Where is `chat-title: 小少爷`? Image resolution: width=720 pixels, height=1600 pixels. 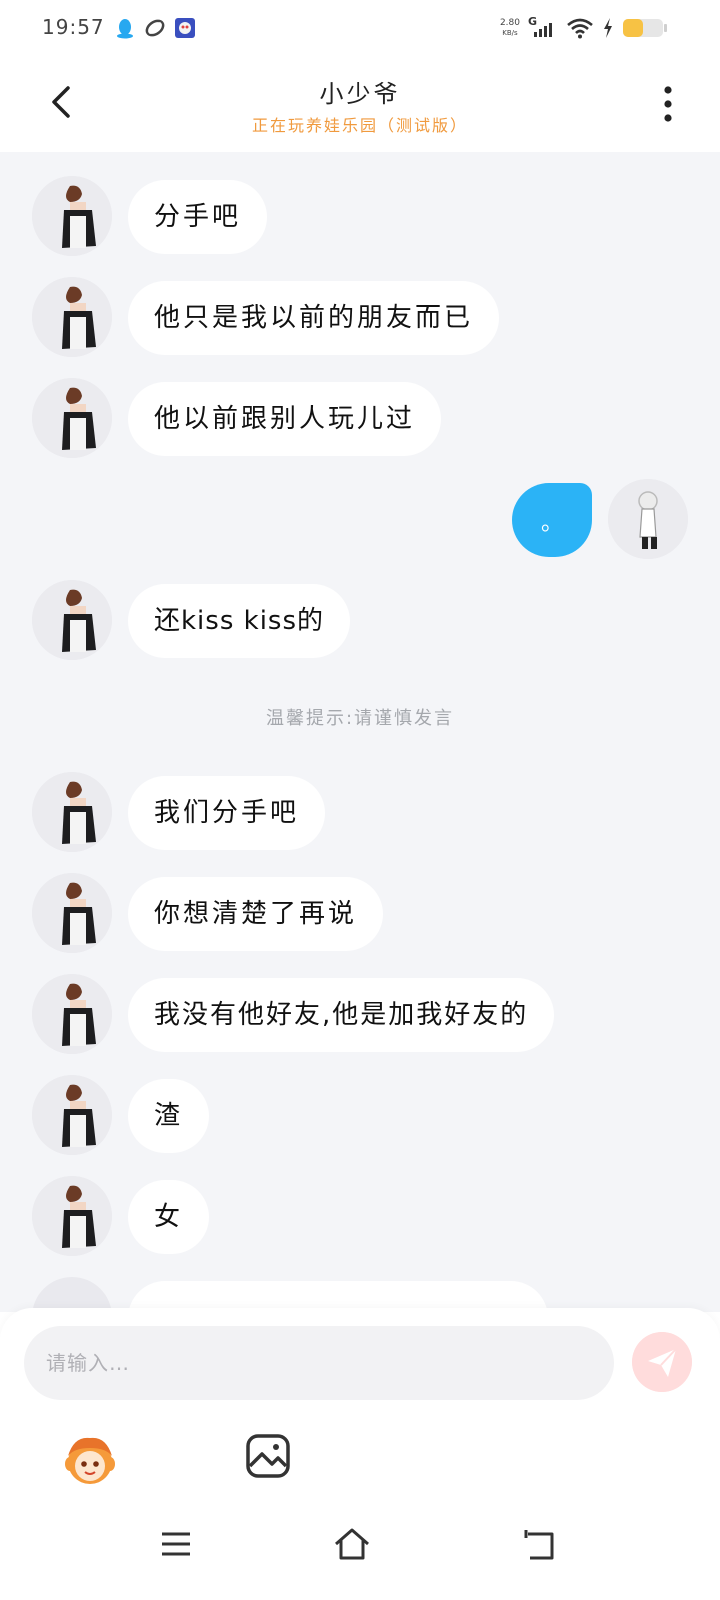 chat-title: 小少爷 is located at coordinates (360, 94).